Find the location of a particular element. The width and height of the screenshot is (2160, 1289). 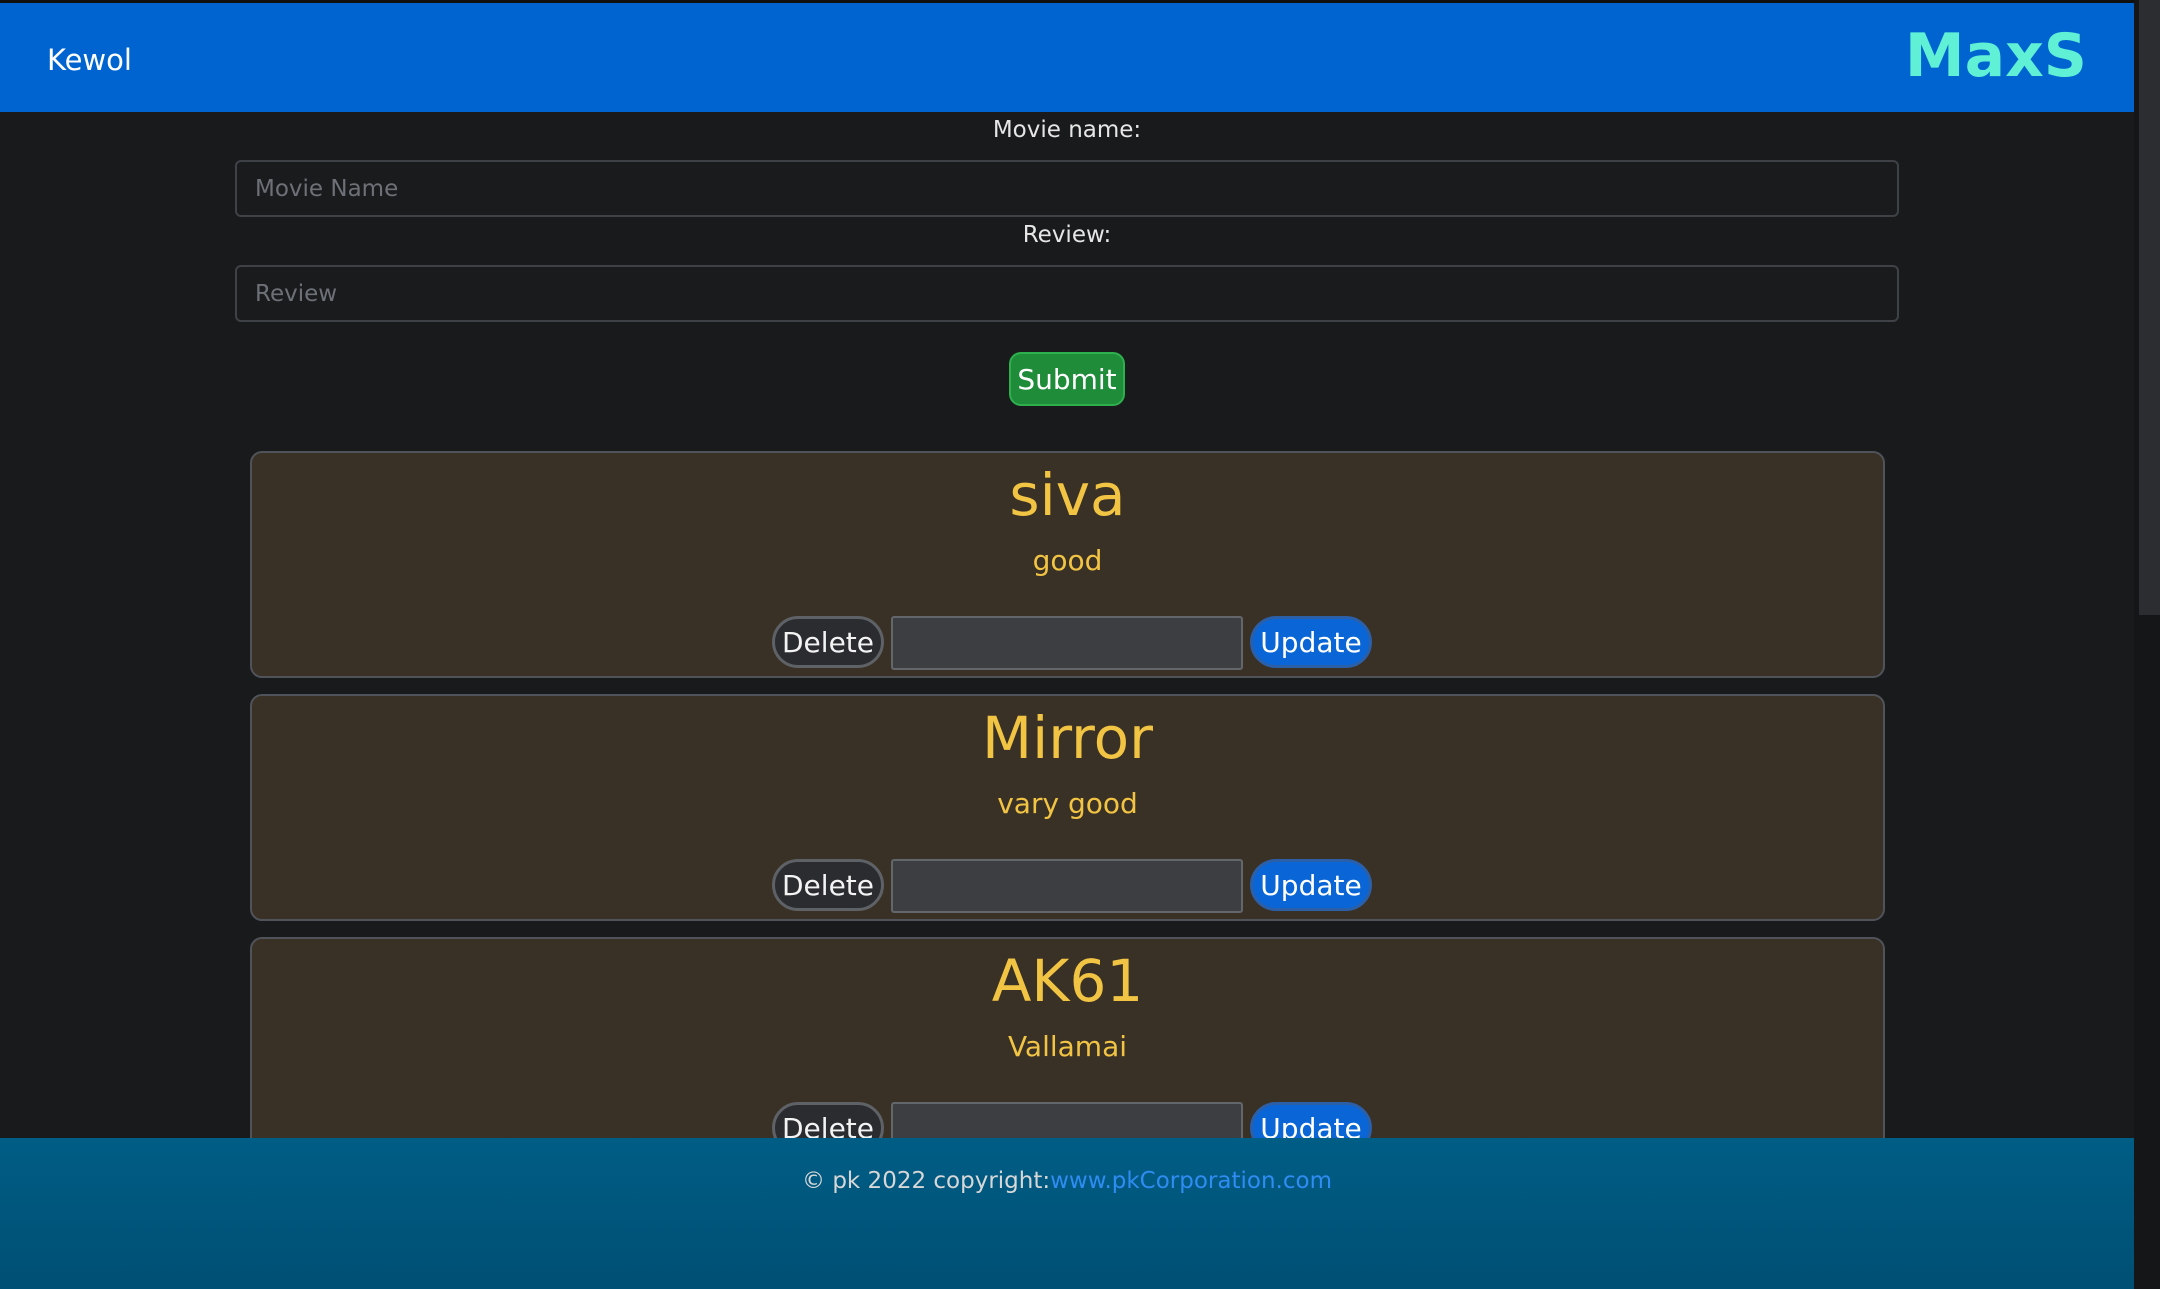

review-card: AK61 Vallamai Delete Update is located at coordinates (1067, 1050).